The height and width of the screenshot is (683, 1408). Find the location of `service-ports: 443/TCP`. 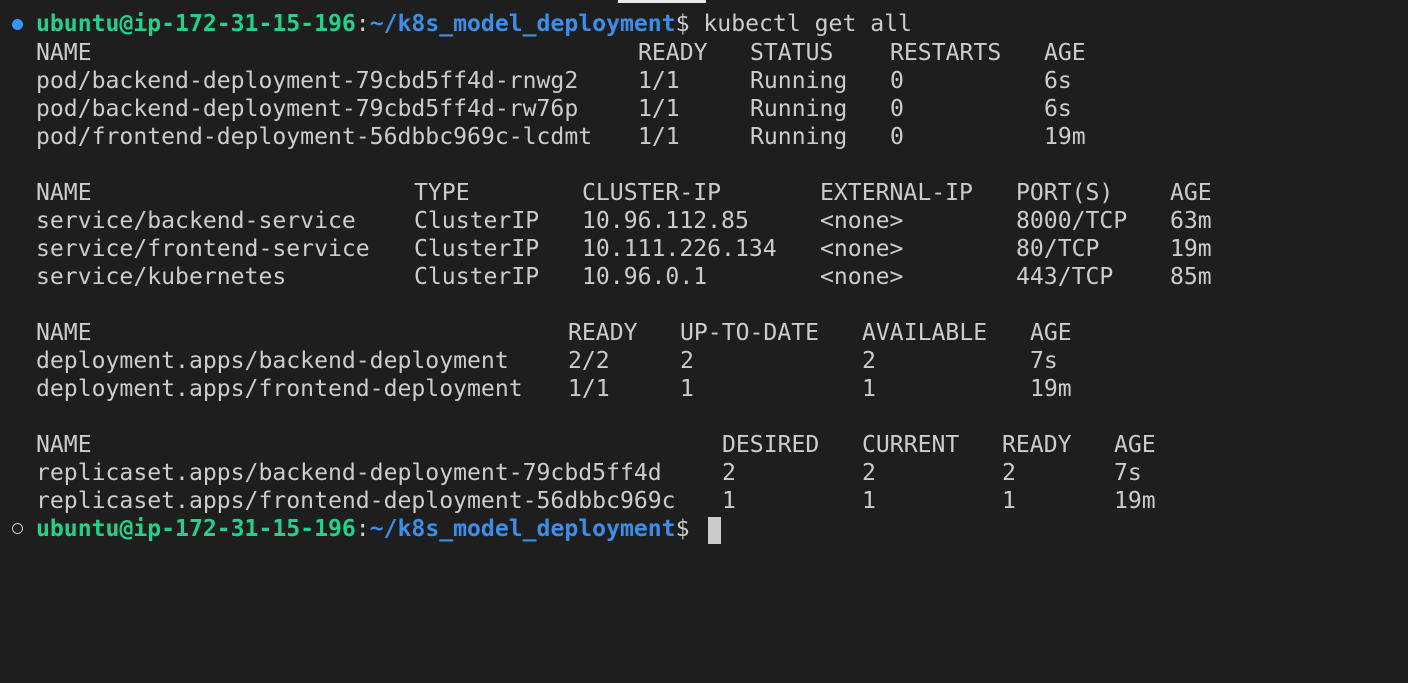

service-ports: 443/TCP is located at coordinates (1065, 277).